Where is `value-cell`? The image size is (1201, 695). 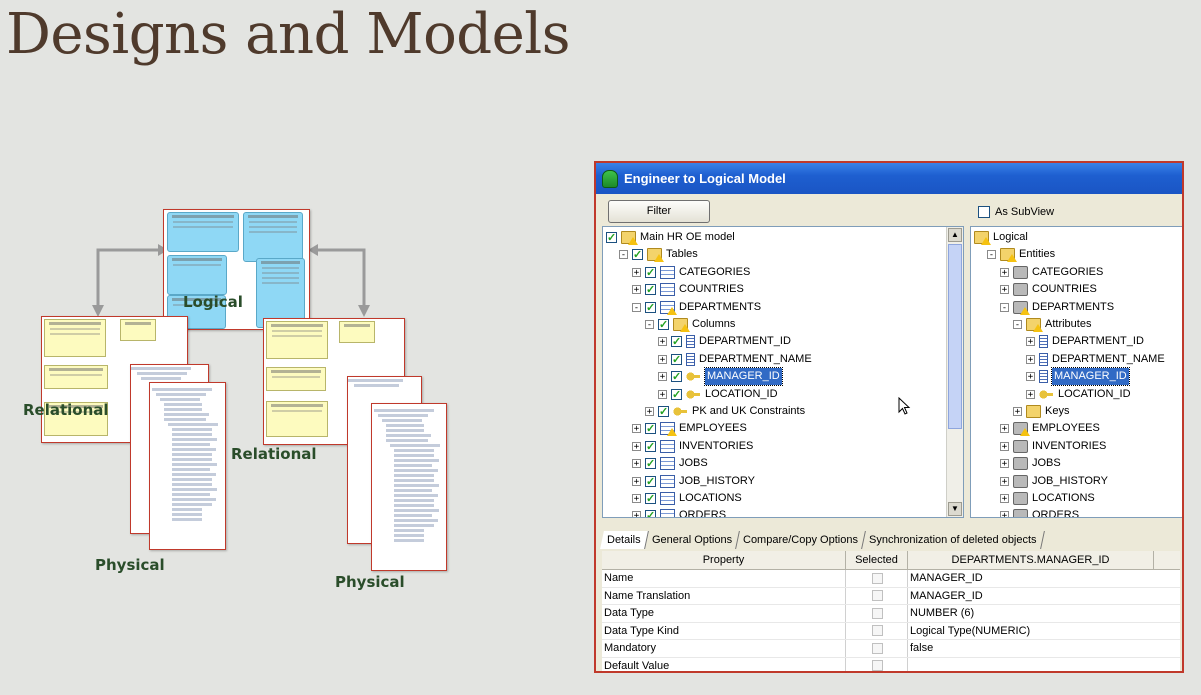
value-cell is located at coordinates (1031, 665).